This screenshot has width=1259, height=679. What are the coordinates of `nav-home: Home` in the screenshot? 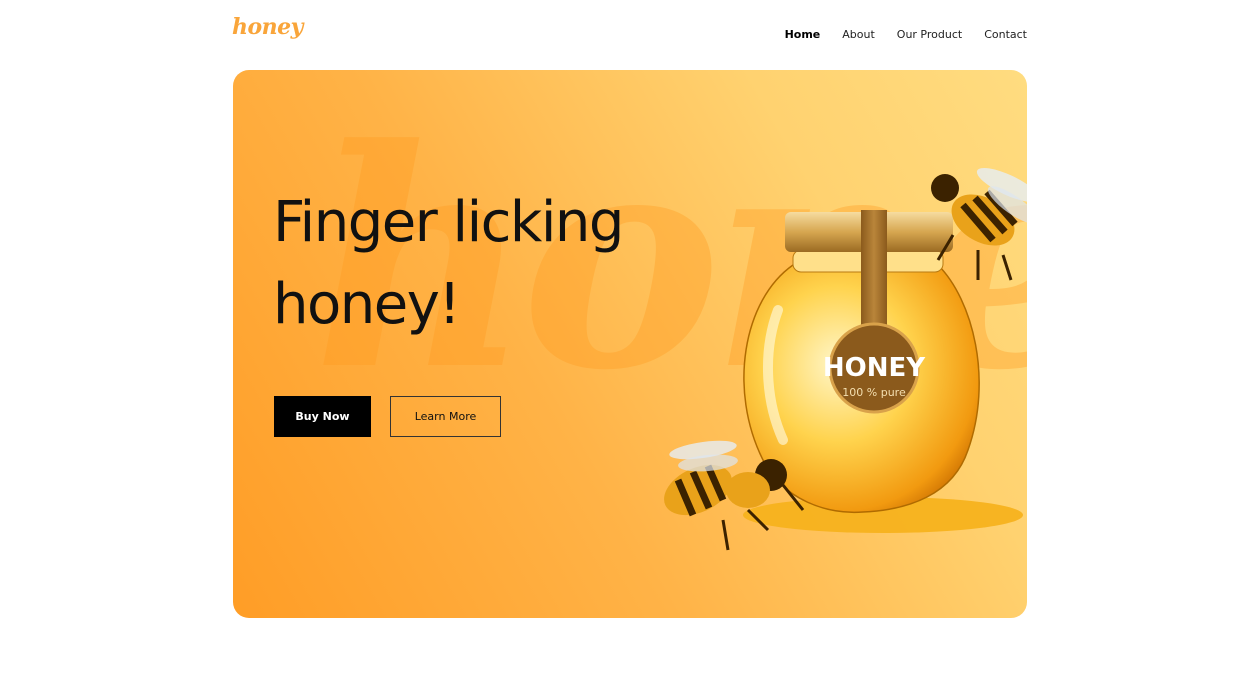 It's located at (803, 34).